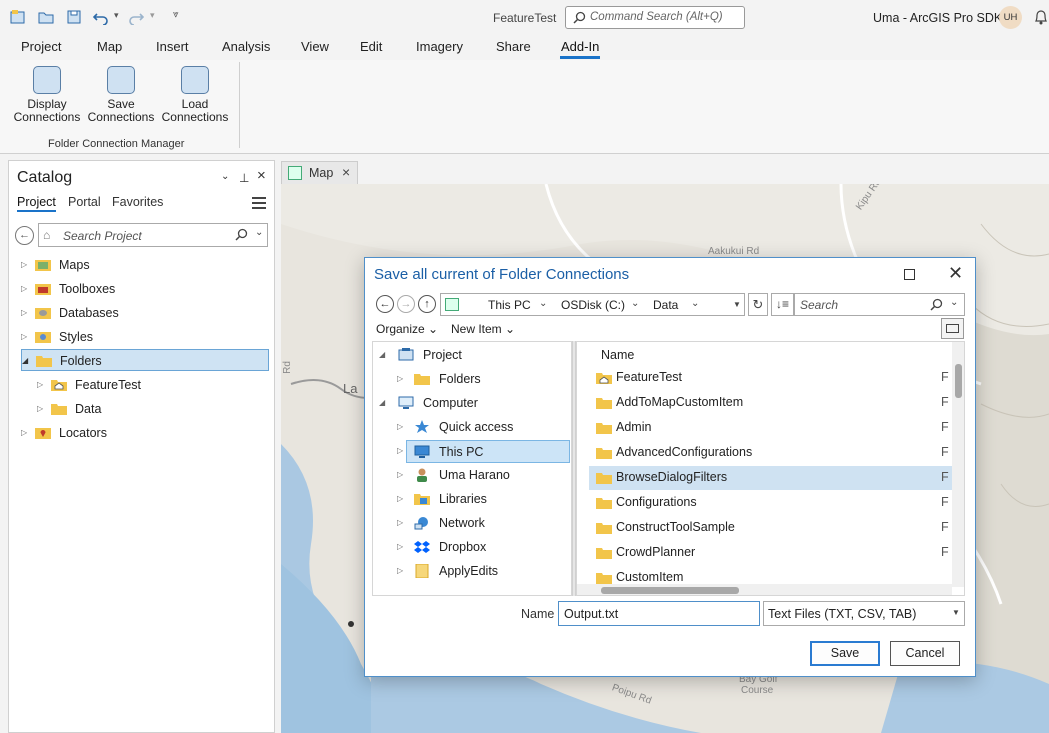  Describe the element at coordinates (146, 433) in the screenshot. I see `catalog-item-locators: ▷ Locators` at that location.